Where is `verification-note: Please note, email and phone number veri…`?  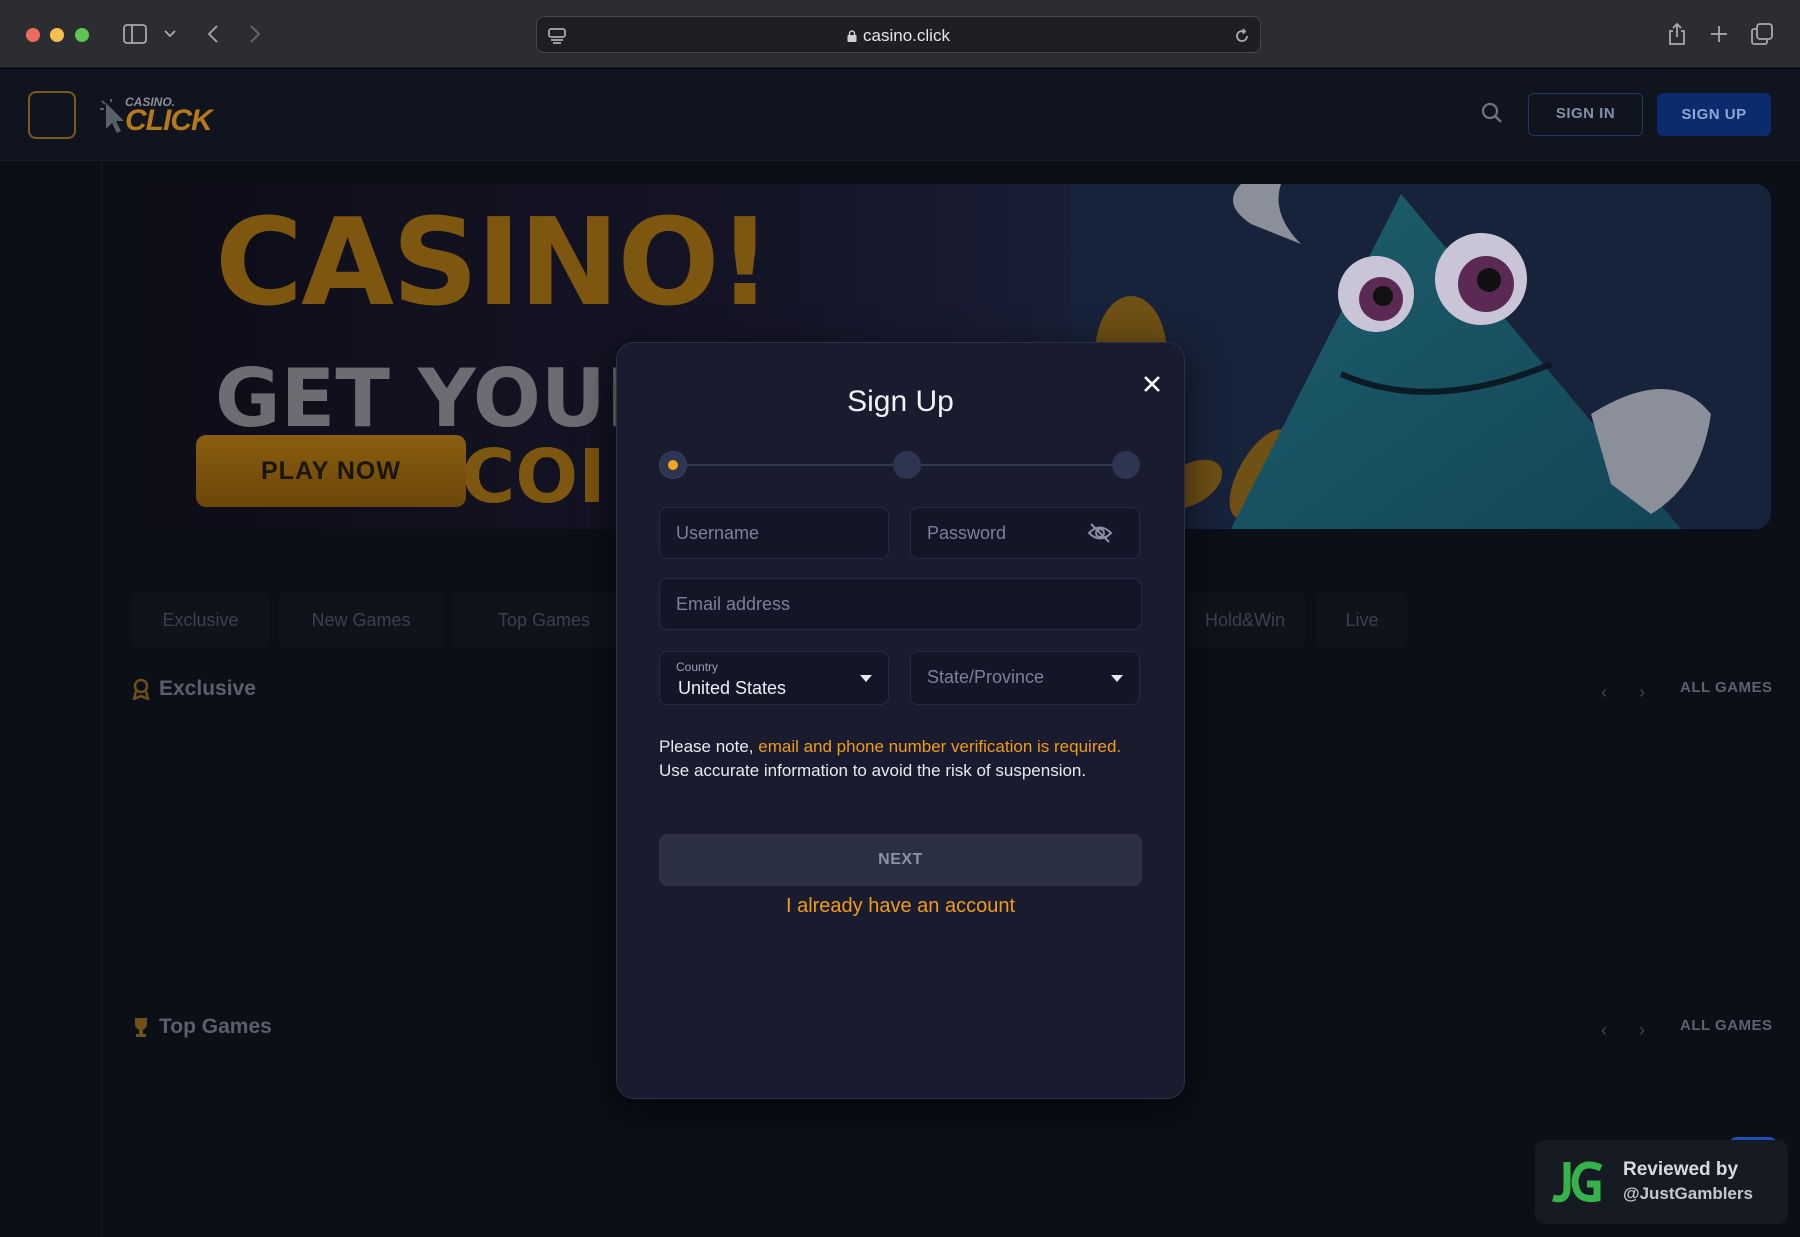
verification-note: Please note, email and phone number veri… is located at coordinates (904, 759).